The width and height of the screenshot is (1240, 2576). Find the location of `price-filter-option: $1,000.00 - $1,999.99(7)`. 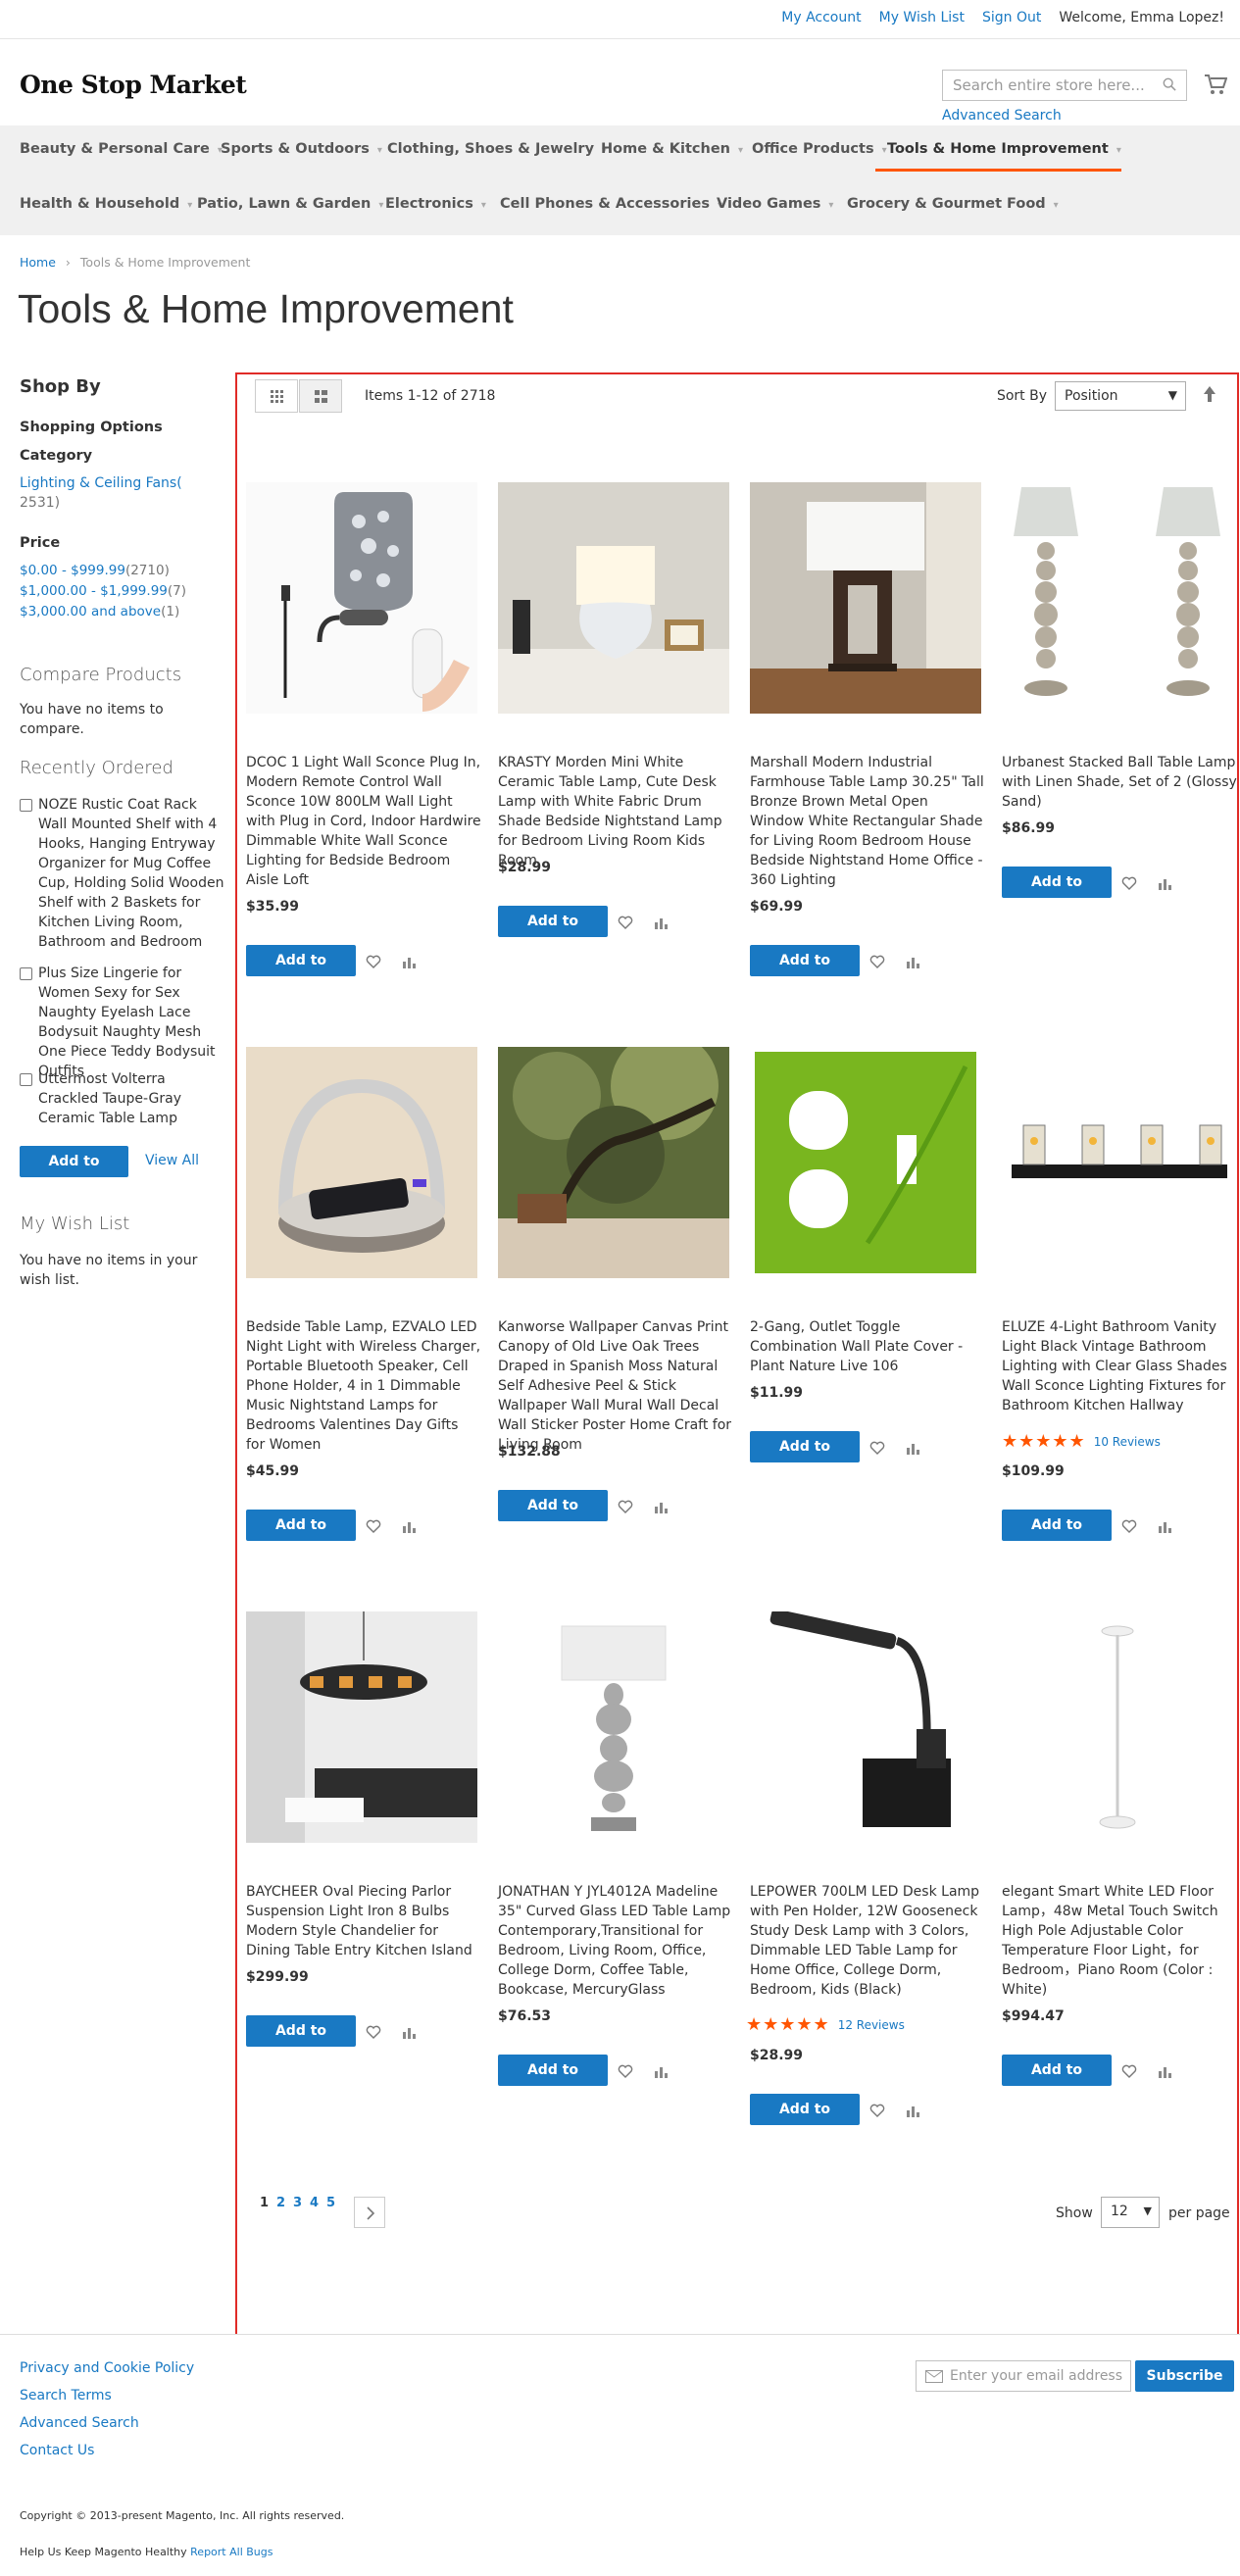

price-filter-option: $1,000.00 - $1,999.99(7) is located at coordinates (103, 591).